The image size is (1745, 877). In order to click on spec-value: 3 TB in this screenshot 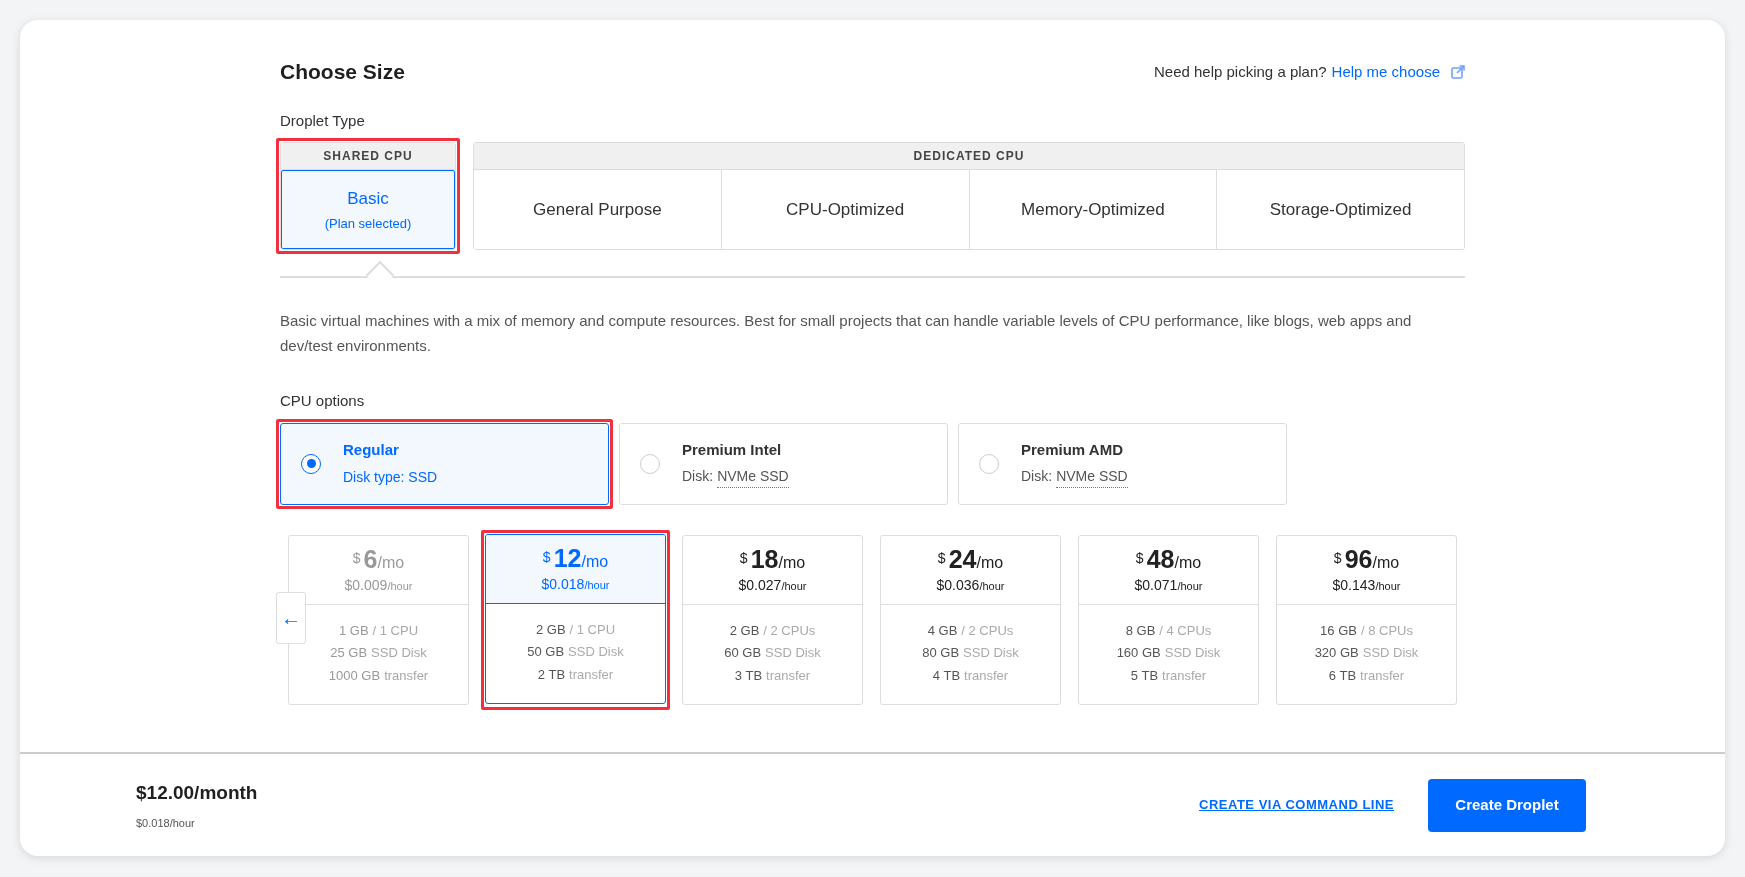, I will do `click(748, 675)`.